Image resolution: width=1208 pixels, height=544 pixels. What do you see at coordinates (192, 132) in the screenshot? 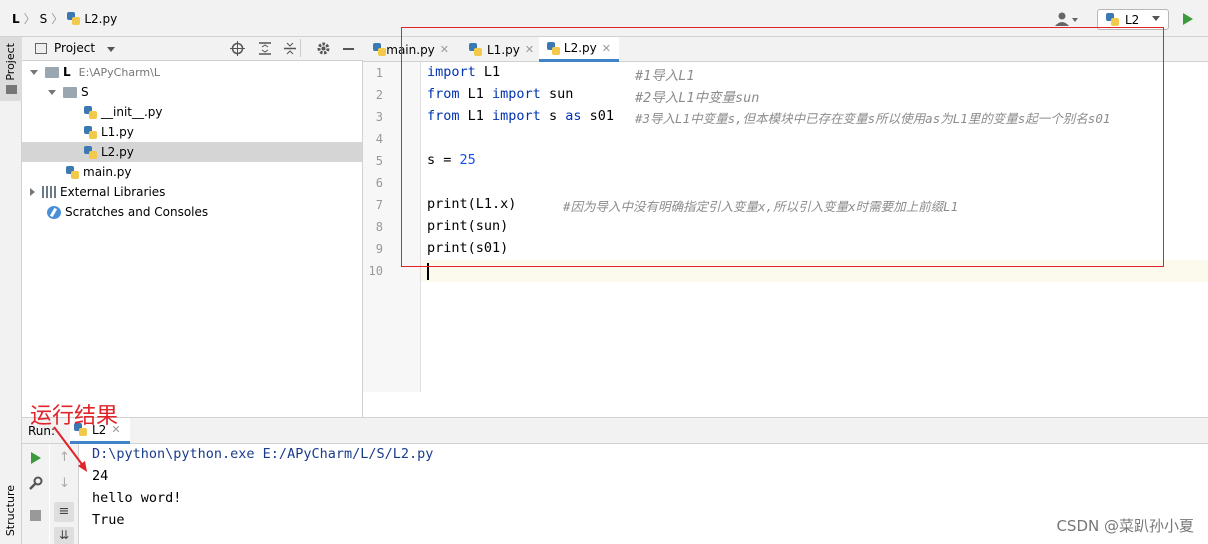
I see `tree-item-l1: L1.py` at bounding box center [192, 132].